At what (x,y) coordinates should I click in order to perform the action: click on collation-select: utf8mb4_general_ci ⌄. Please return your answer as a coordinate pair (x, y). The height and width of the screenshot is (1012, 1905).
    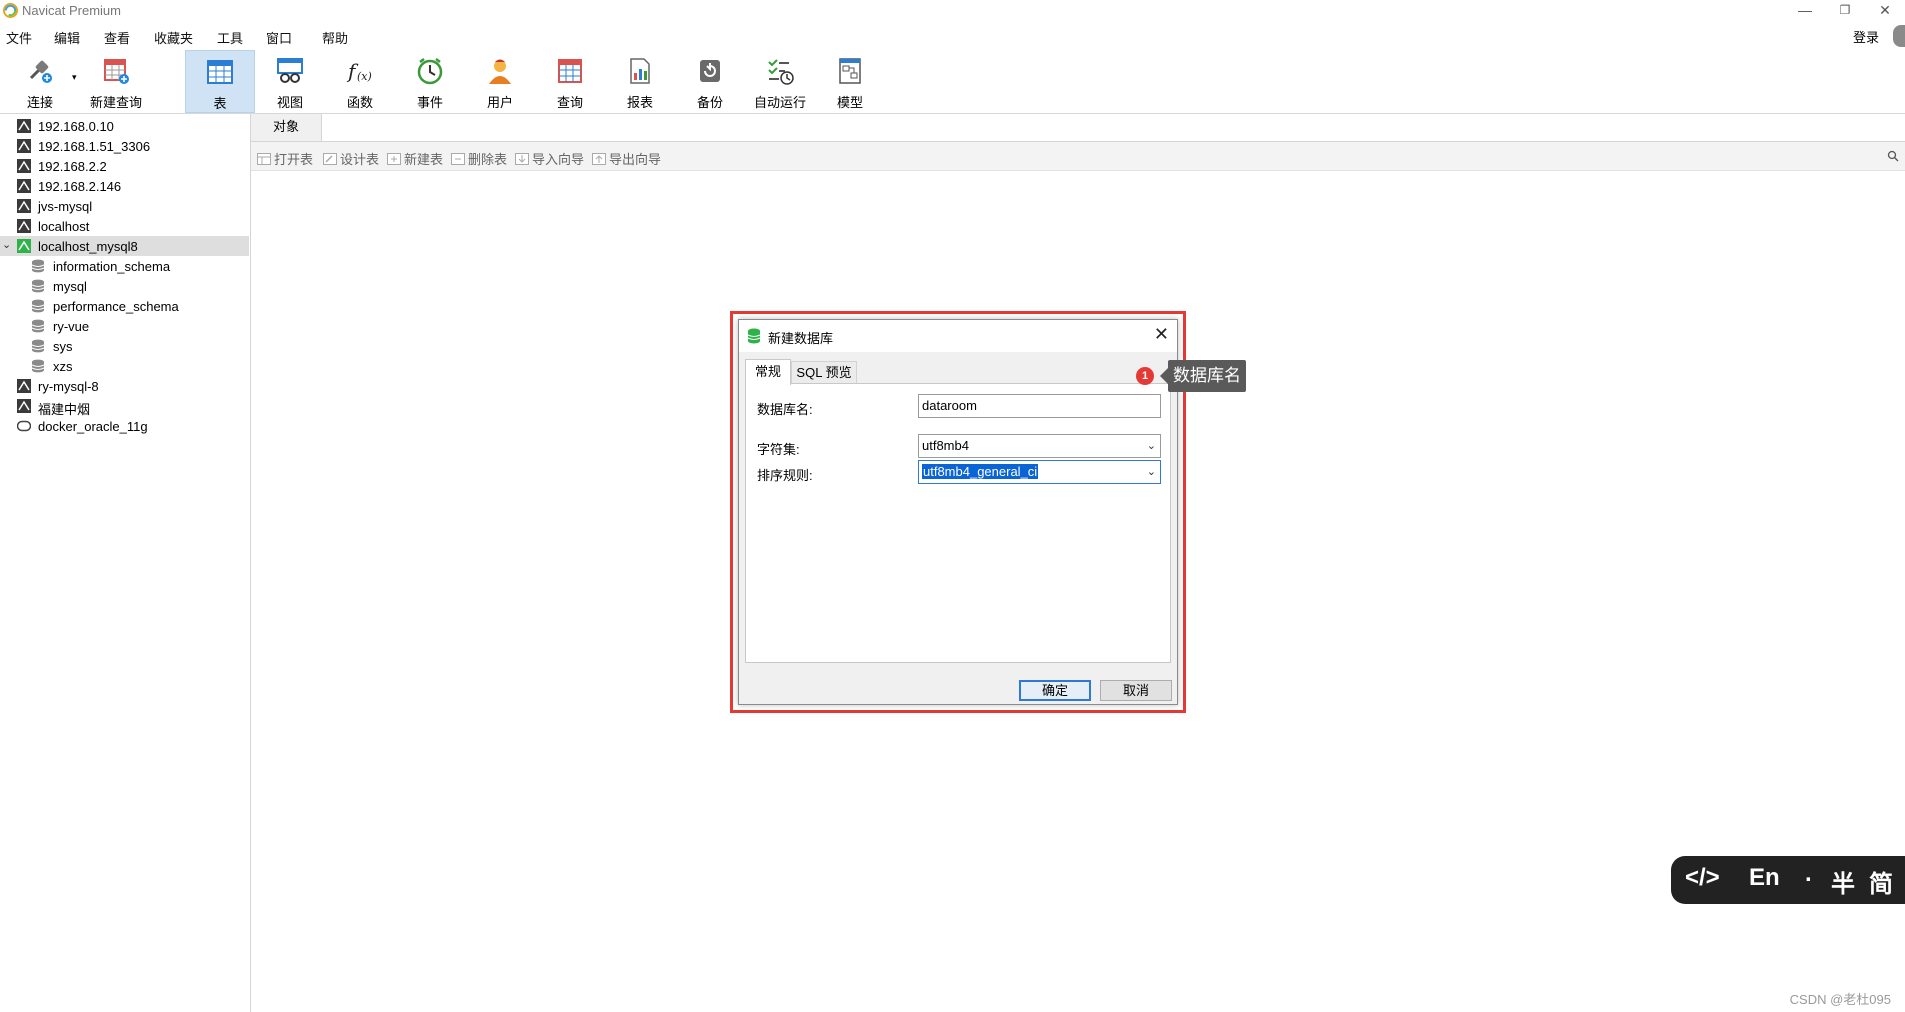
    Looking at the image, I should click on (1039, 472).